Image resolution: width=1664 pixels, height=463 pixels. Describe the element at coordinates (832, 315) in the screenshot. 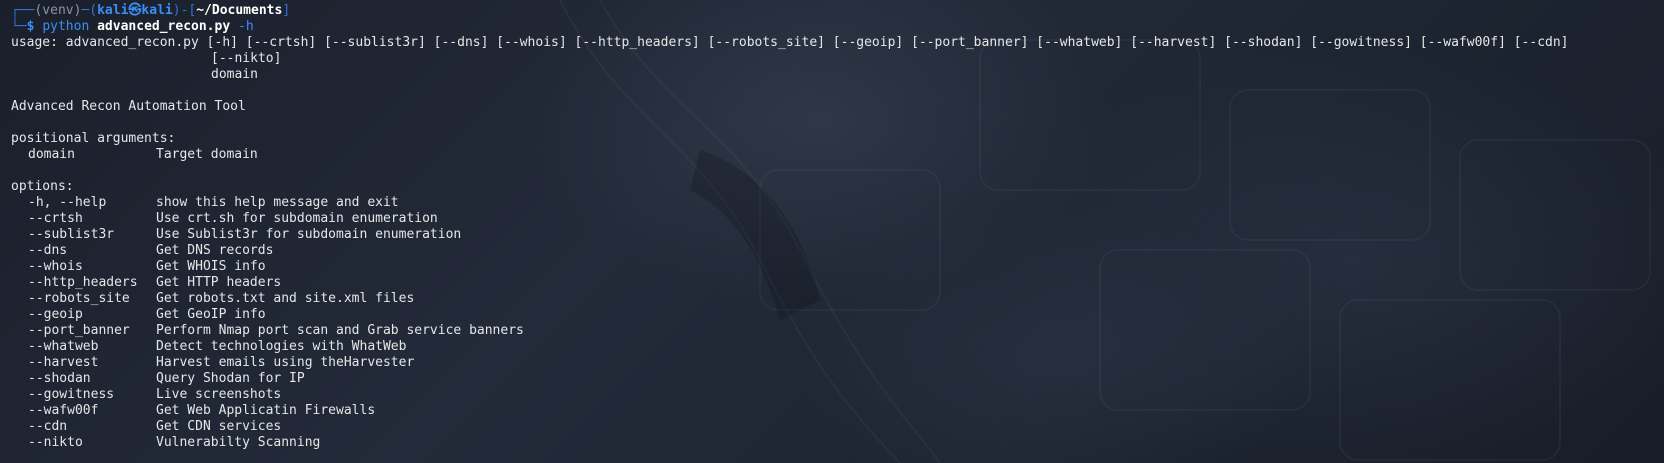

I see `option-row: --geoip Get GeoIP info` at that location.